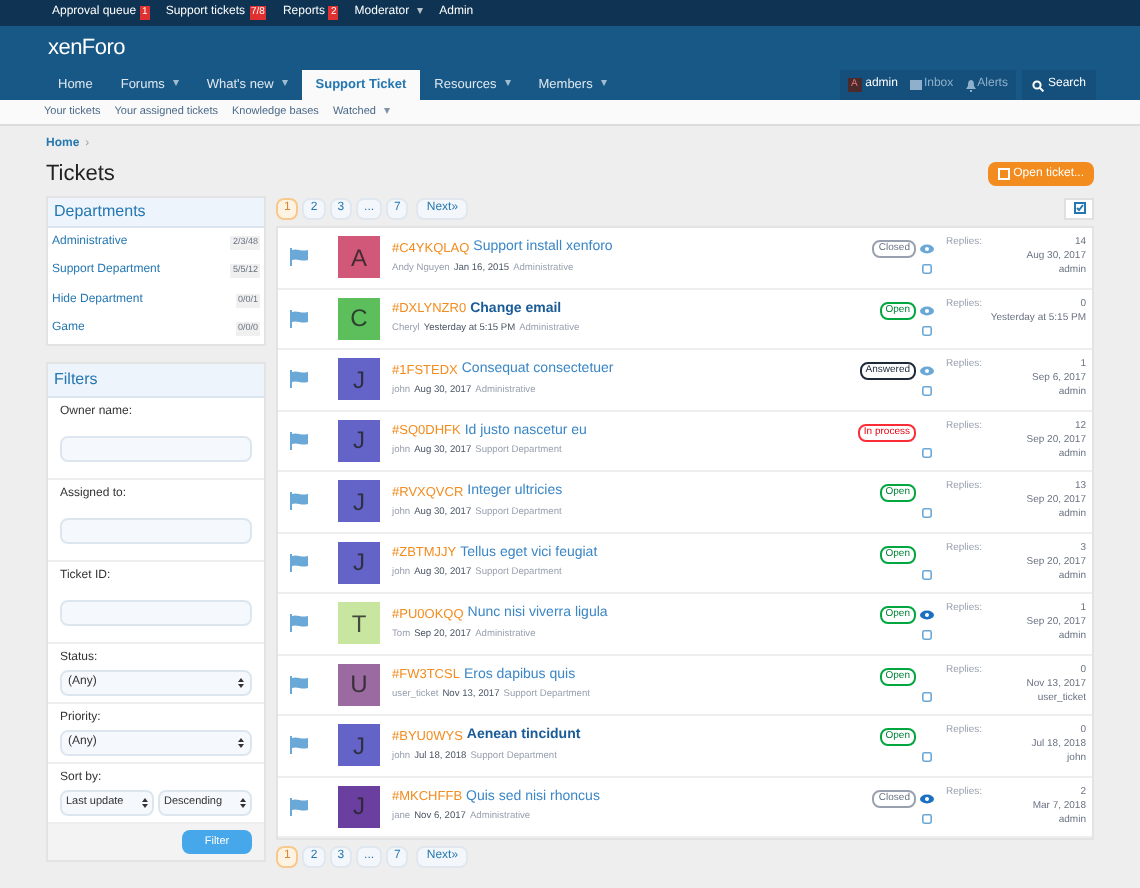  I want to click on panel-header: Departments, so click(156, 213).